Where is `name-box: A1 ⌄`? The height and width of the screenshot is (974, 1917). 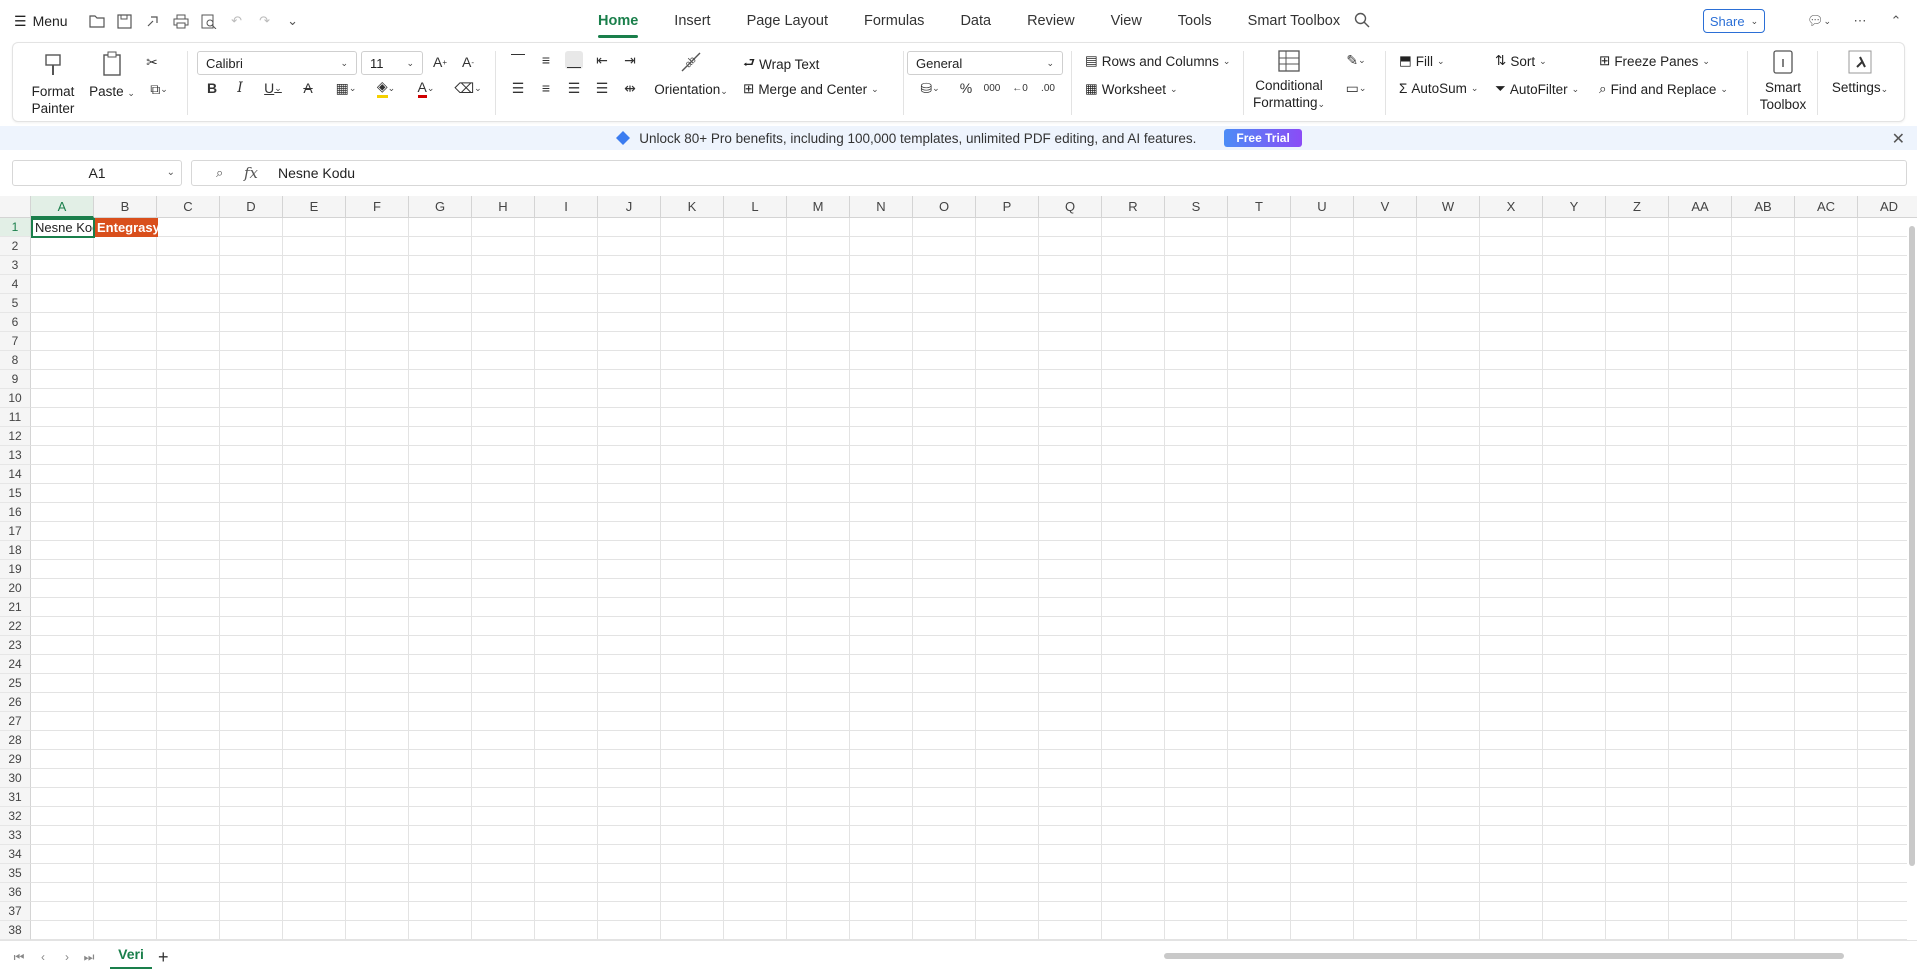
name-box: A1 ⌄ is located at coordinates (97, 173).